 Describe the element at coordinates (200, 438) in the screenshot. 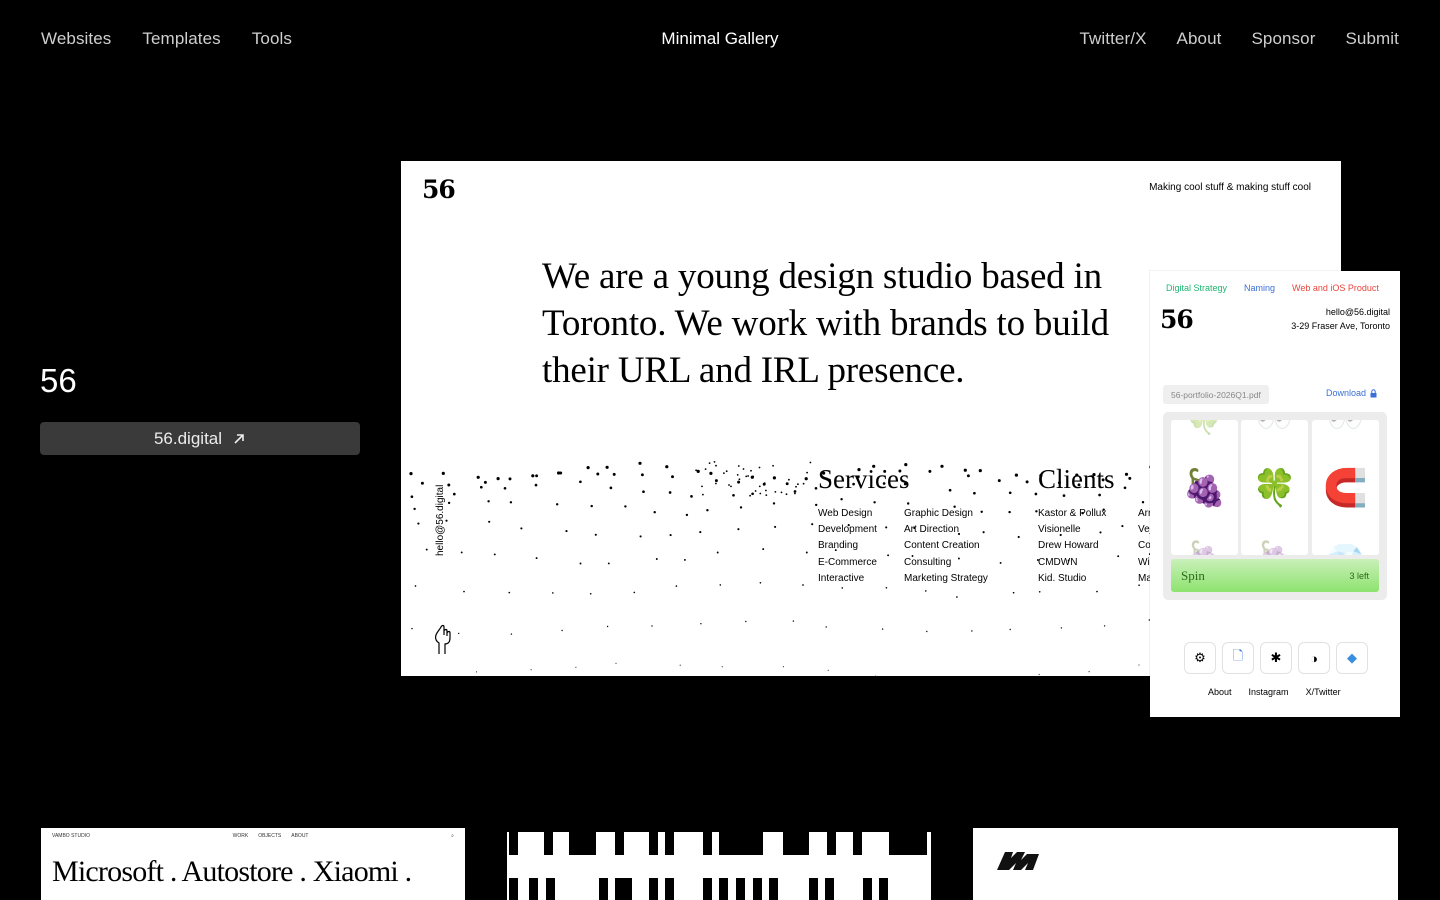

I see `visit-site-button: 56.digital` at that location.